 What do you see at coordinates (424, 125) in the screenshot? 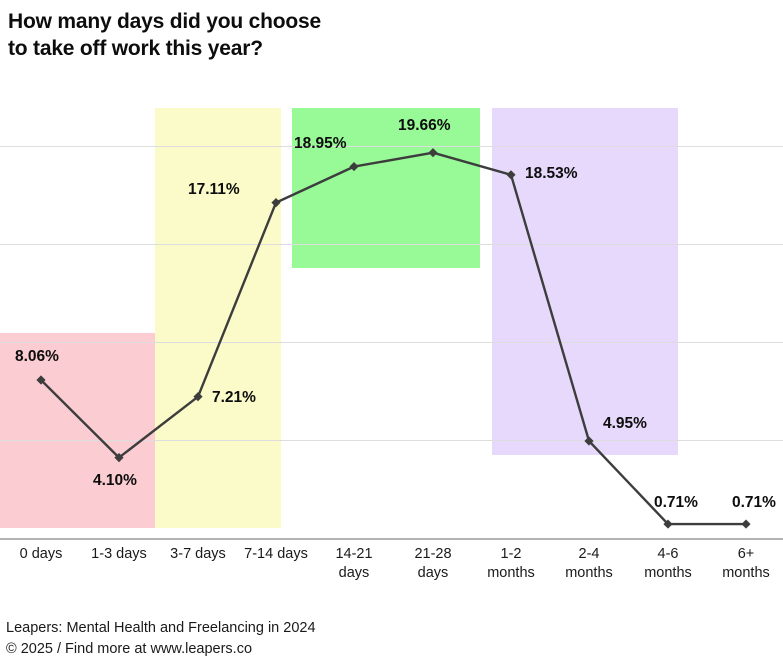
I see `data-label: 19.66%` at bounding box center [424, 125].